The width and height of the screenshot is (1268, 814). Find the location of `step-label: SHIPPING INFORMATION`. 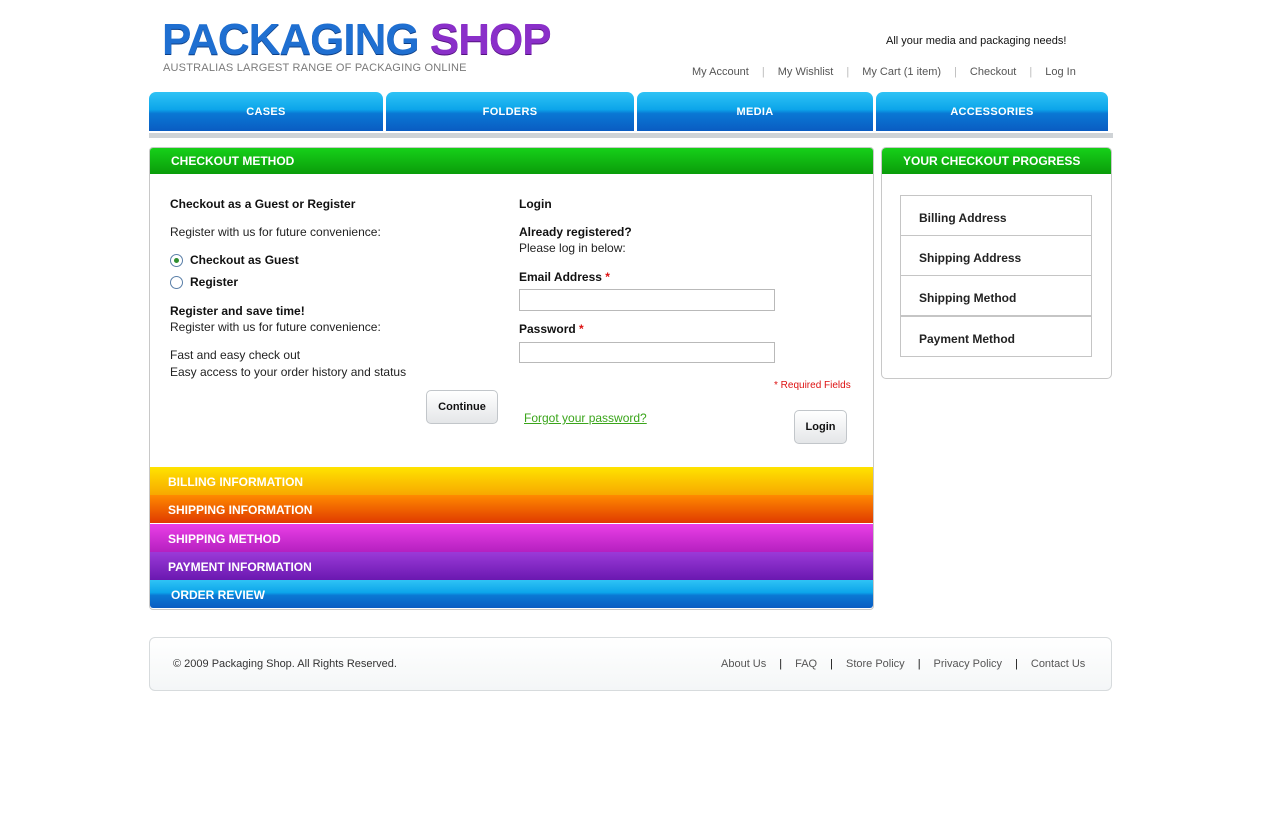

step-label: SHIPPING INFORMATION is located at coordinates (240, 510).